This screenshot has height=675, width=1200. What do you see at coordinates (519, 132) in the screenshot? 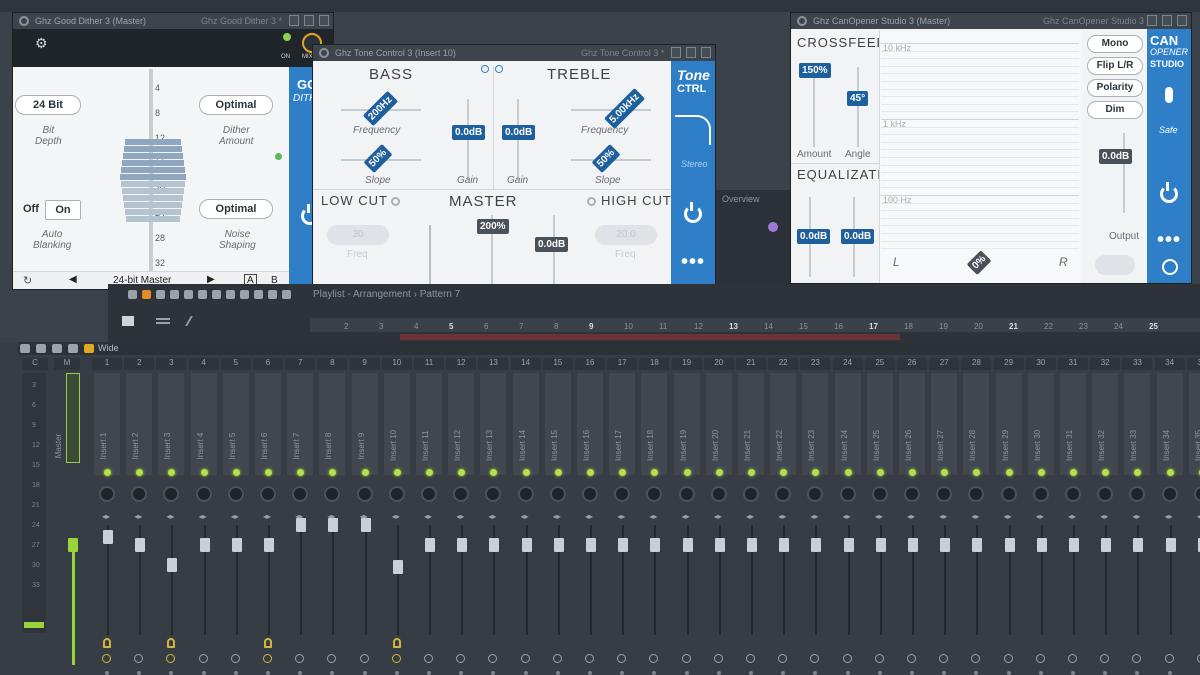
I see `treble-gain-value: 0.0dB` at bounding box center [519, 132].